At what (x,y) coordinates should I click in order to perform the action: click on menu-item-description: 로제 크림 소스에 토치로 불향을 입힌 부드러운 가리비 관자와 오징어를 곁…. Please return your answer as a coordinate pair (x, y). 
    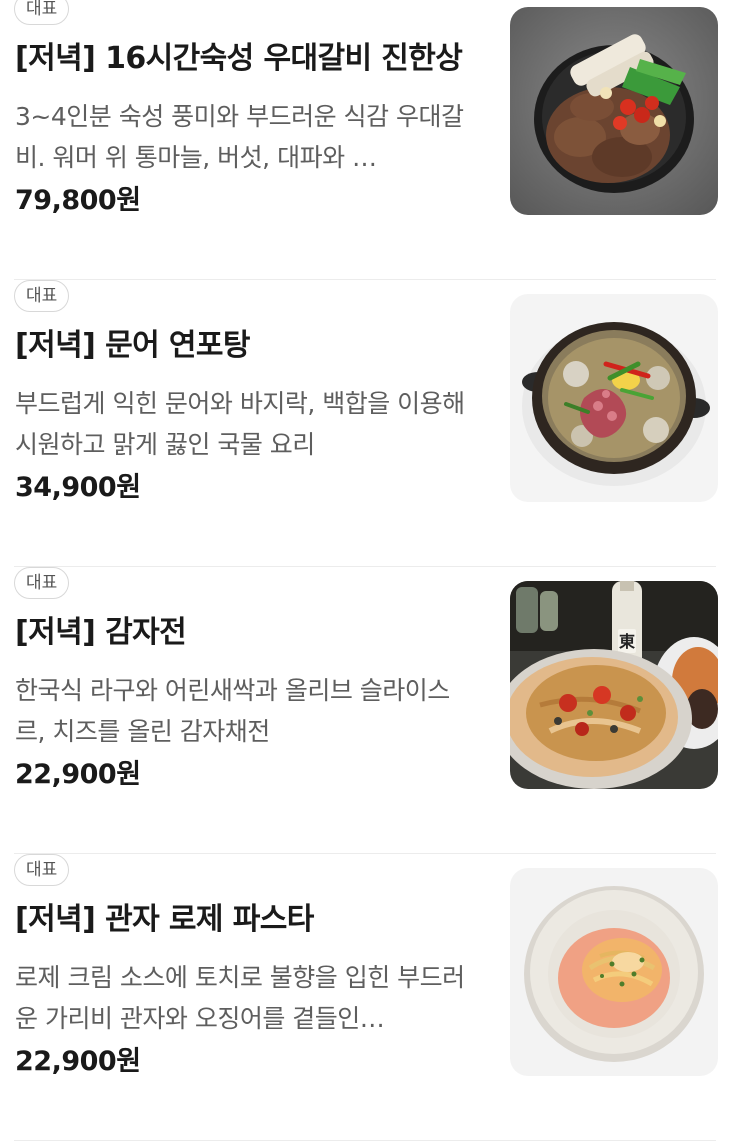
    Looking at the image, I should click on (240, 998).